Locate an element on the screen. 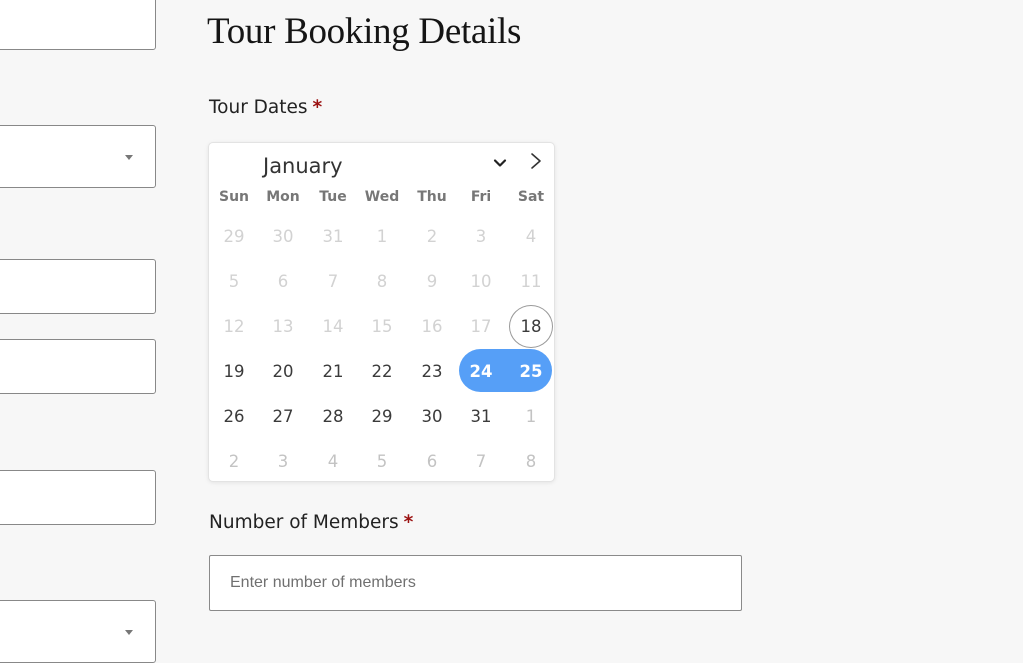  weekday-header-sun: Sun is located at coordinates (234, 197).